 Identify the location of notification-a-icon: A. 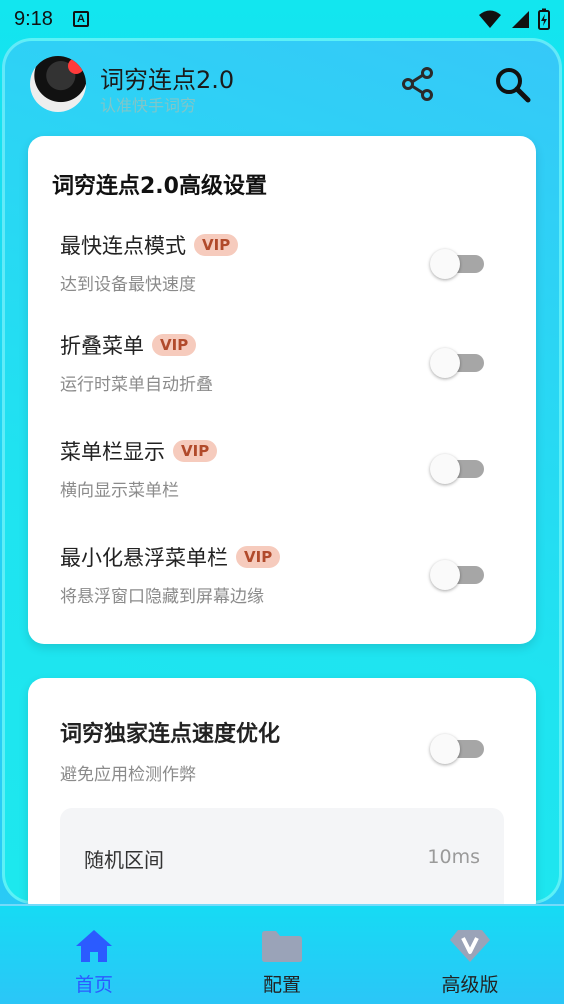
(80, 19).